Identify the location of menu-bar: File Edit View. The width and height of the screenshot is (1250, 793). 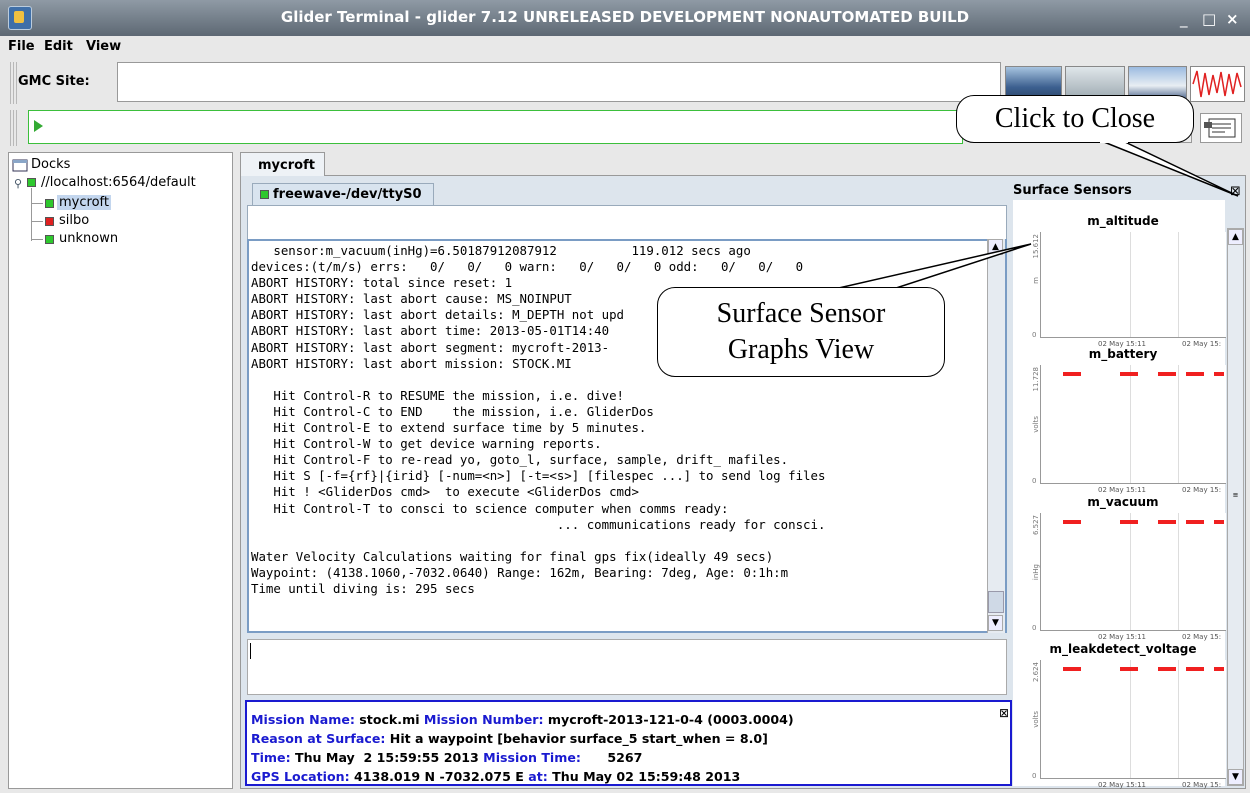
(625, 47).